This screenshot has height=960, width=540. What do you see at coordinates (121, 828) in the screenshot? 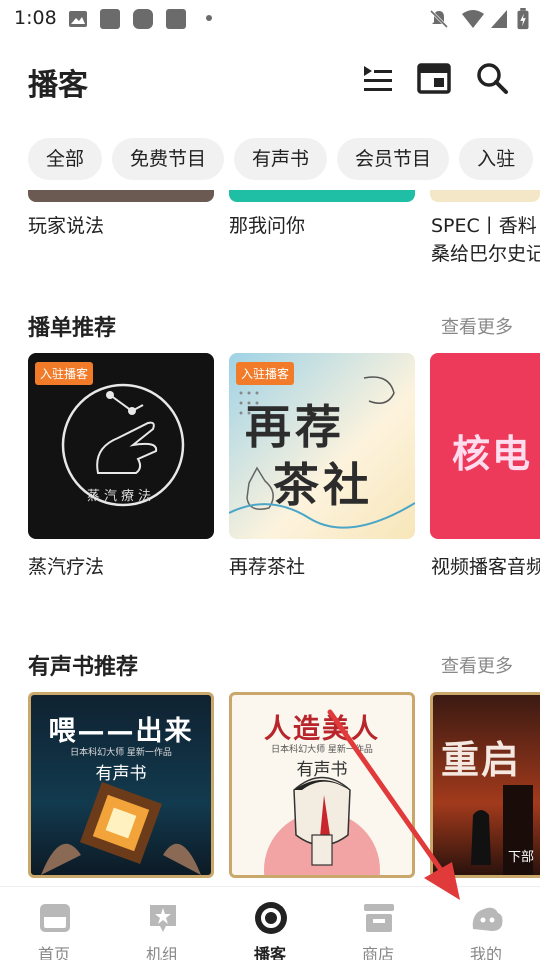
I see `portal-illustration` at bounding box center [121, 828].